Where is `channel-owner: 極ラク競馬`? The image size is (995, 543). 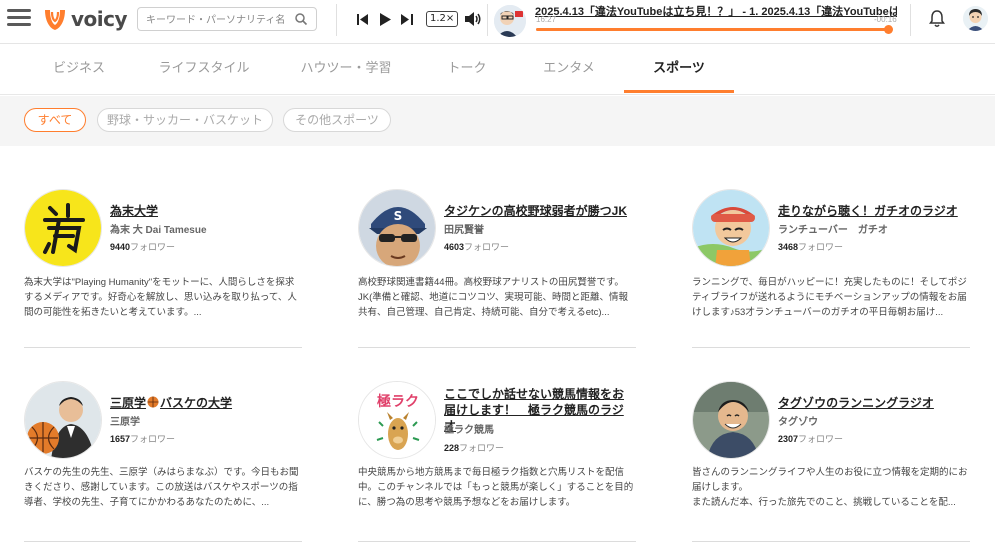
channel-owner: 極ラク競馬 is located at coordinates (469, 430).